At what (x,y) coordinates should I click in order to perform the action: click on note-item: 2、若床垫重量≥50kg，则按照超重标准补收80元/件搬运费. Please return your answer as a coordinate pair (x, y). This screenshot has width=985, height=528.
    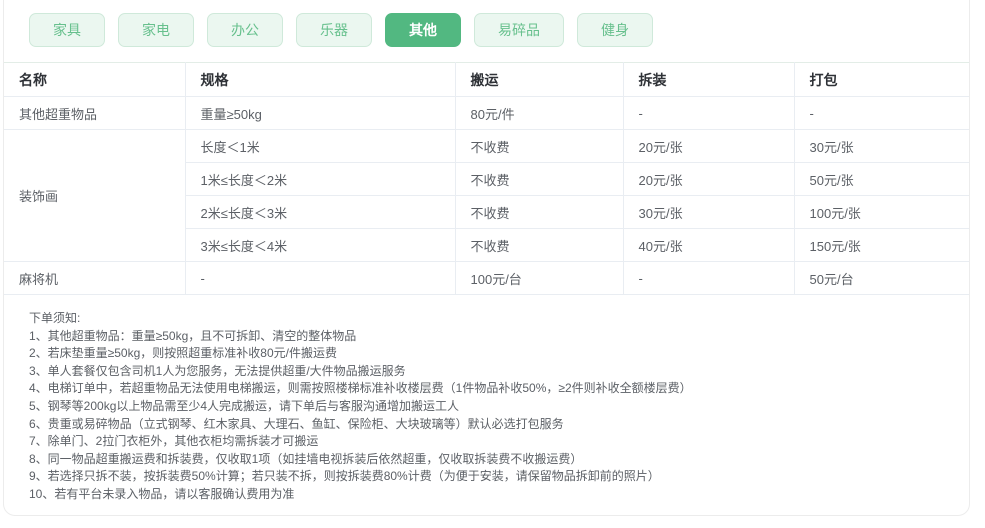
    Looking at the image, I should click on (183, 353).